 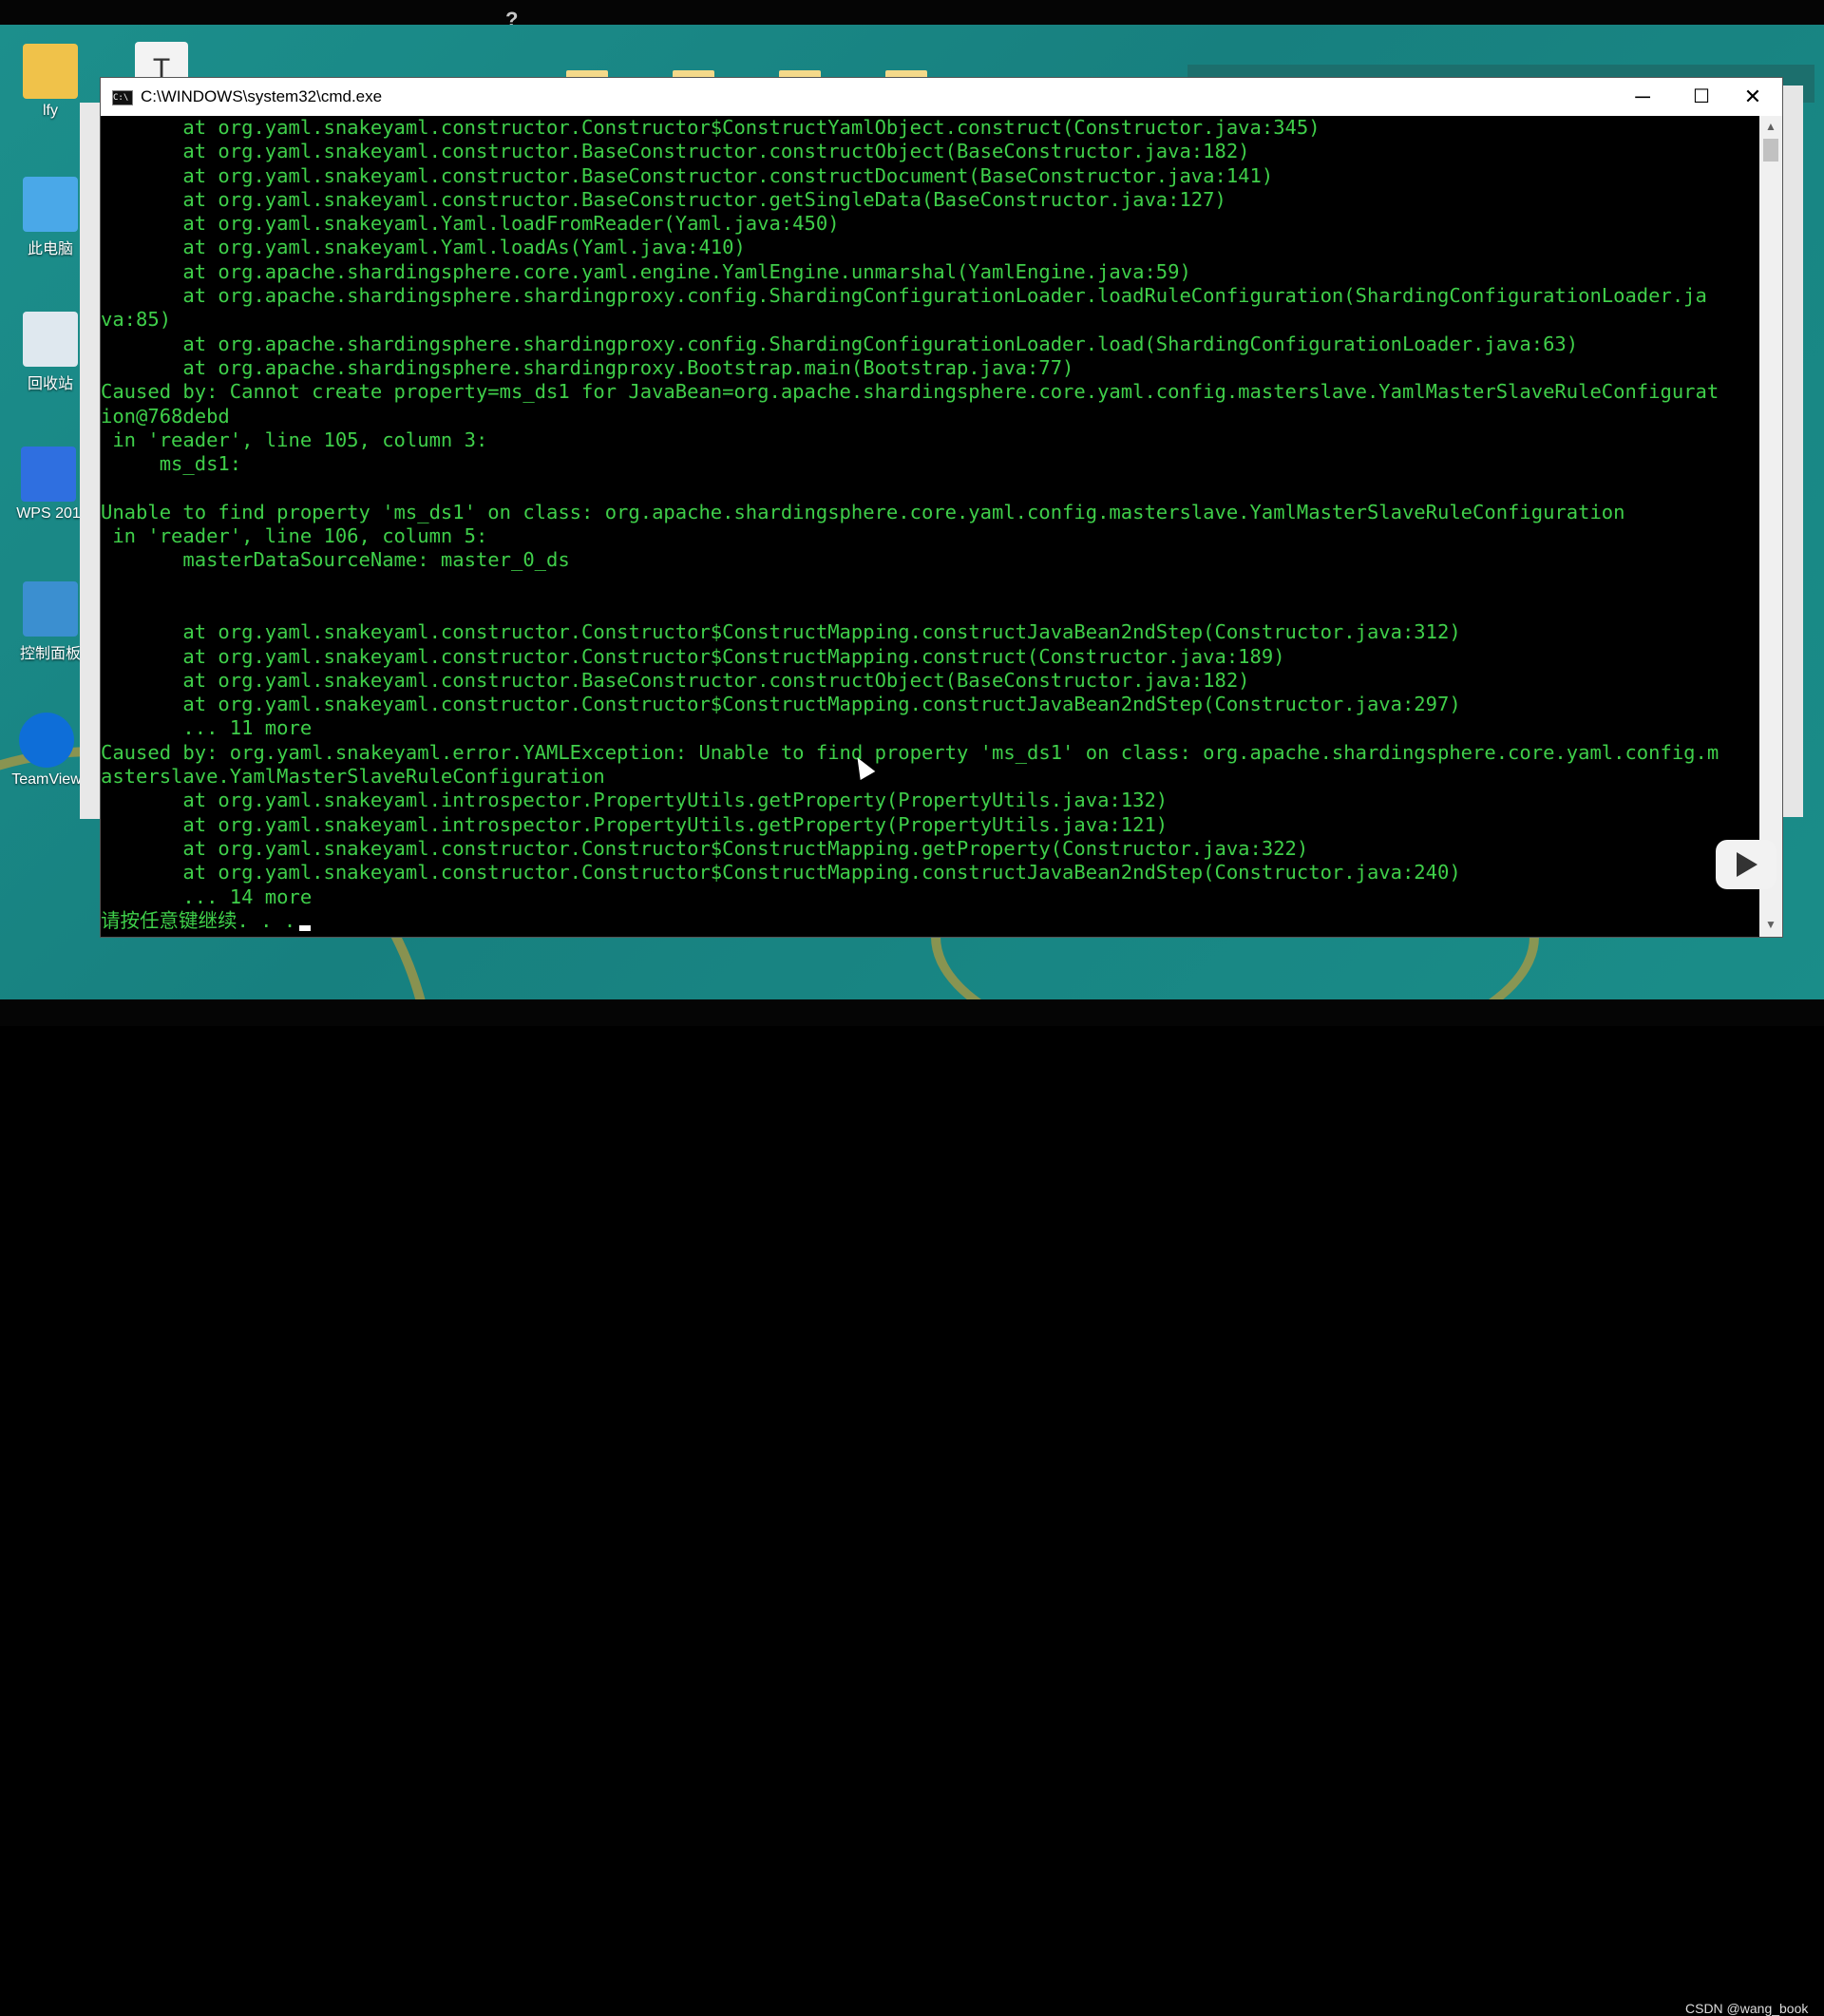 I want to click on video-play-button, so click(x=1746, y=864).